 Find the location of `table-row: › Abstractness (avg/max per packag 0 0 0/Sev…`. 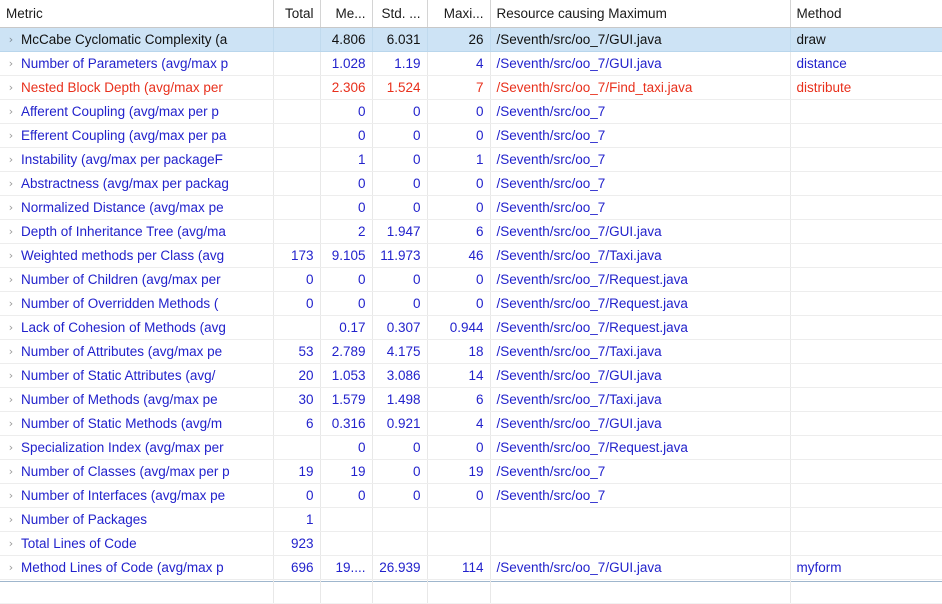

table-row: › Abstractness (avg/max per packag 0 0 0/Sev… is located at coordinates (471, 183).